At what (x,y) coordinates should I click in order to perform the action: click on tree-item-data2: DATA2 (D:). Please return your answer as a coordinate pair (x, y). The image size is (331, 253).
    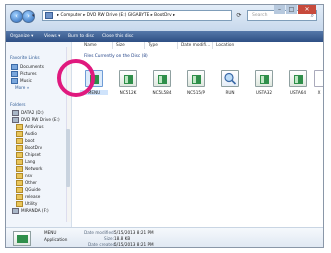
    Looking at the image, I should click on (28, 113).